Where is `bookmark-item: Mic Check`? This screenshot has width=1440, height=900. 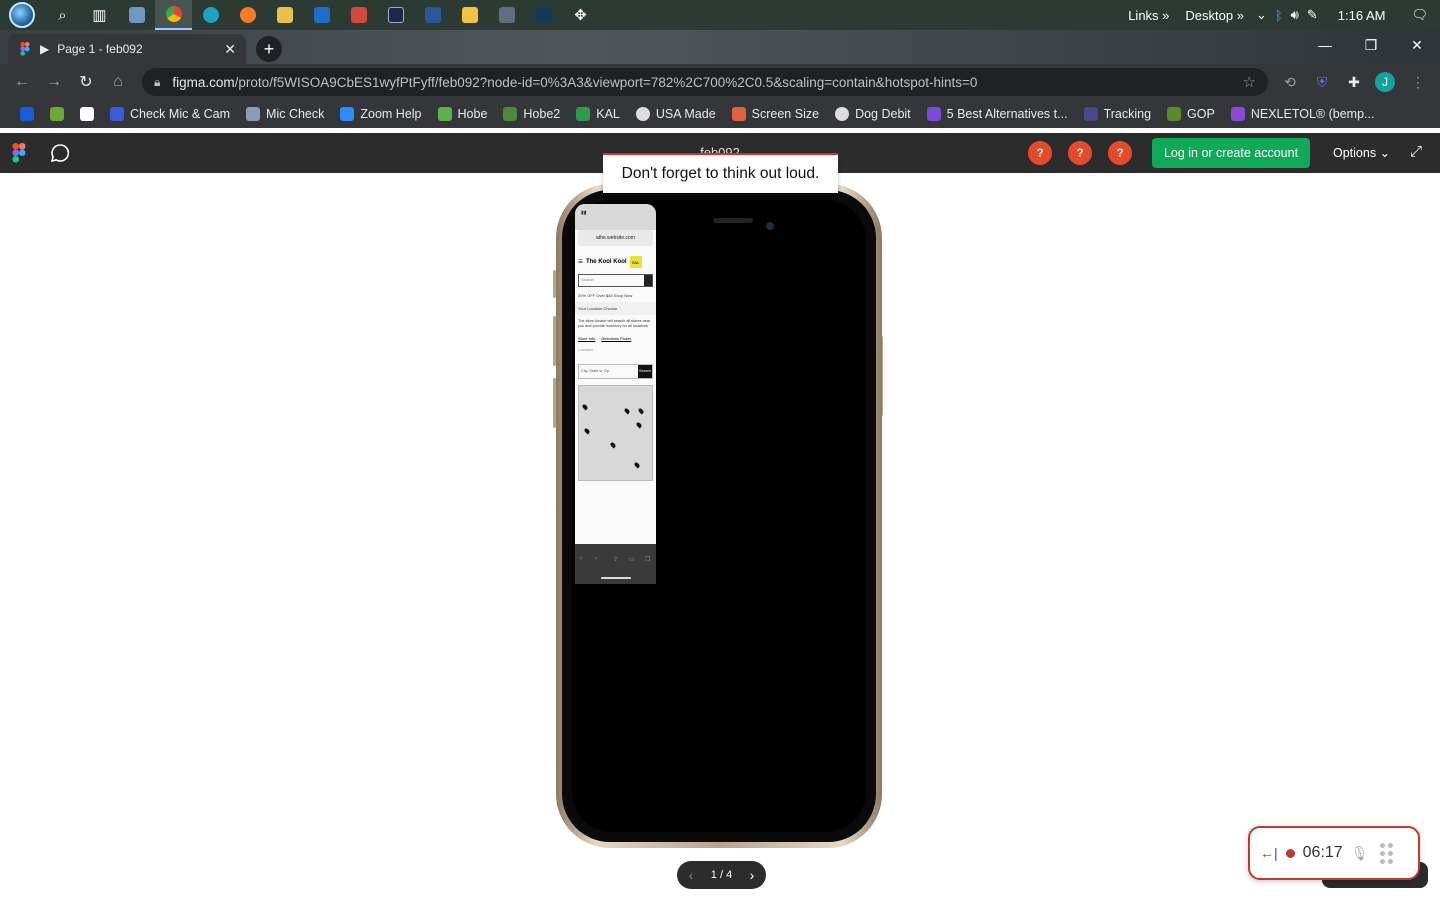 bookmark-item: Mic Check is located at coordinates (285, 114).